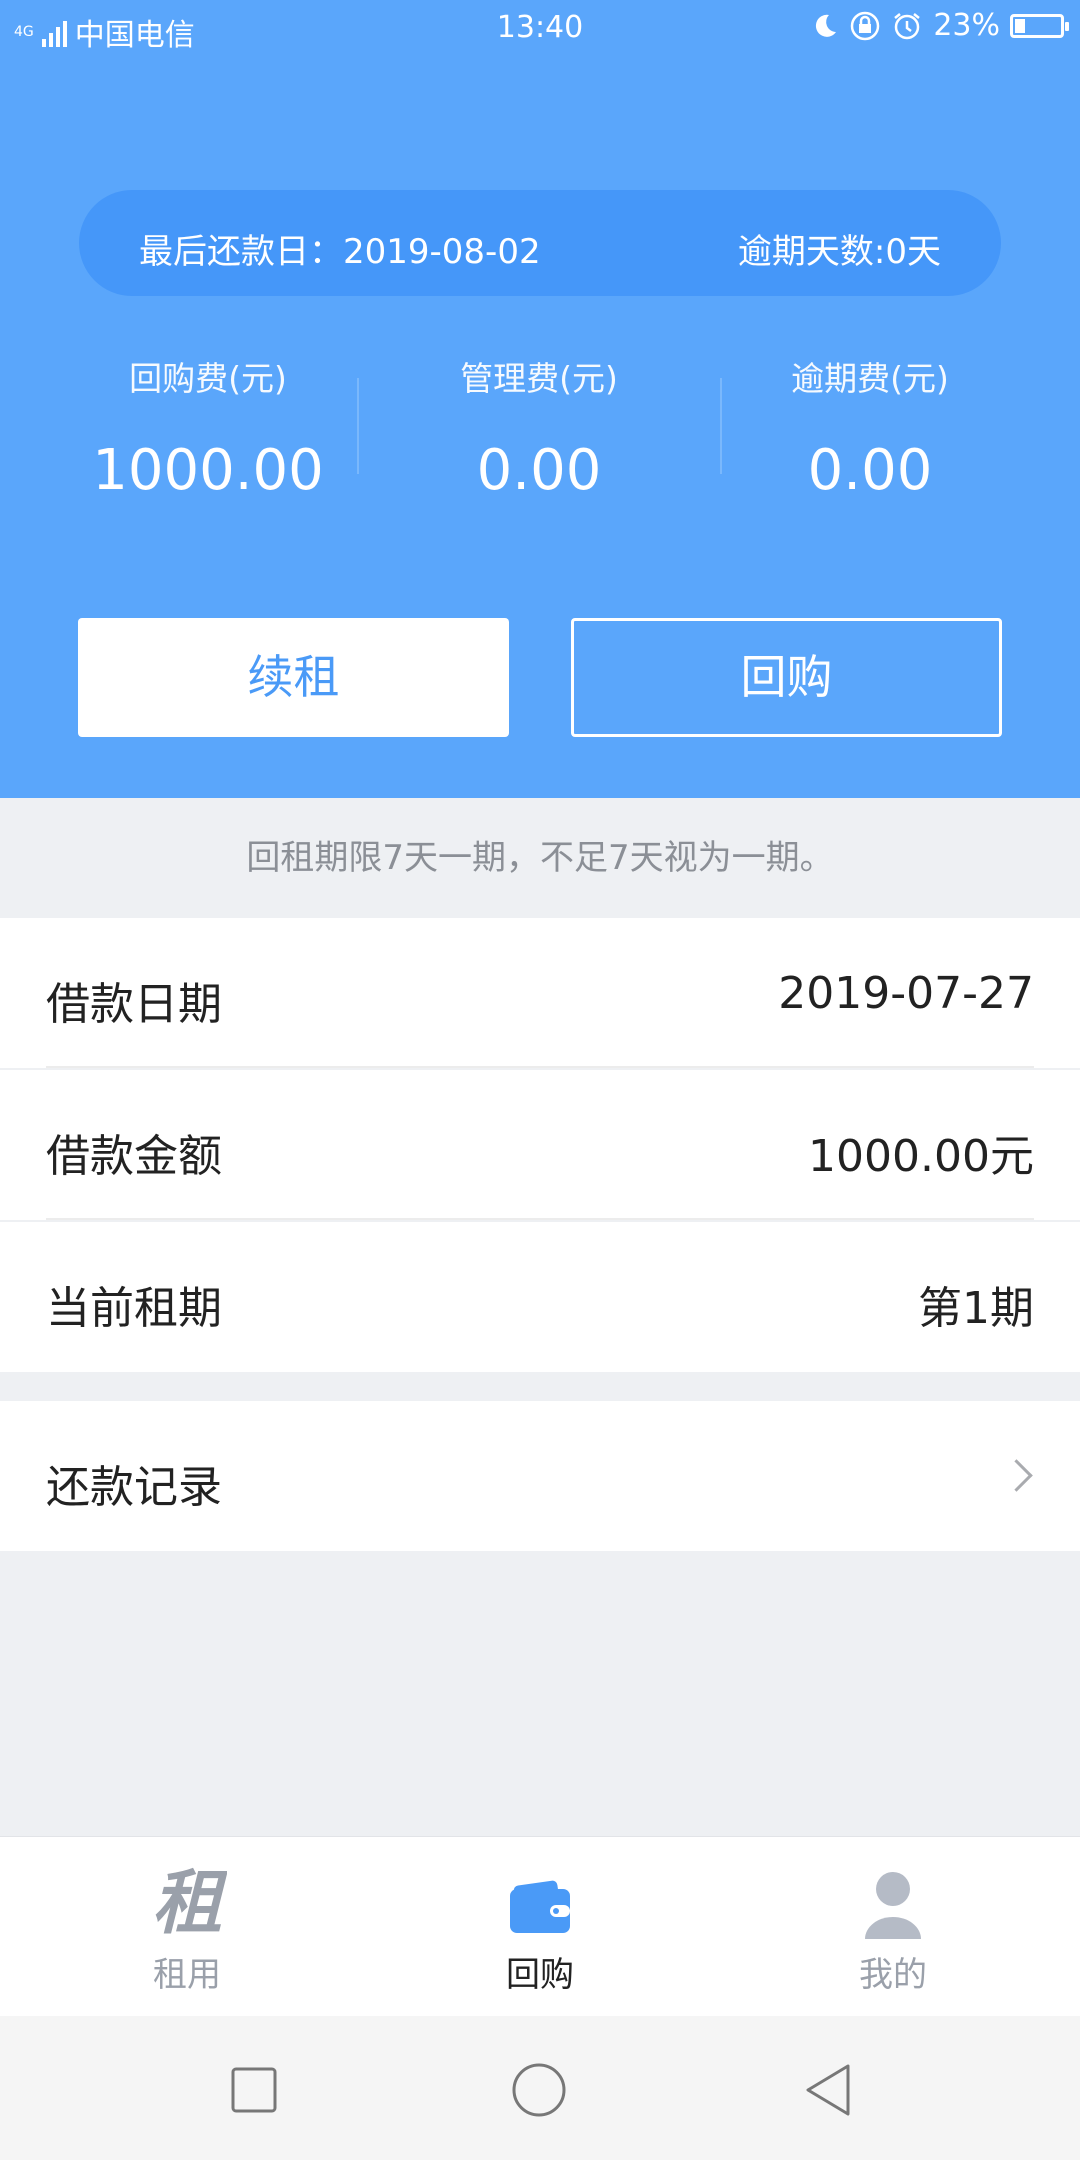 The image size is (1080, 2160). Describe the element at coordinates (540, 28) in the screenshot. I see `status-bar: 4G 中国电信 13:40 23%` at that location.